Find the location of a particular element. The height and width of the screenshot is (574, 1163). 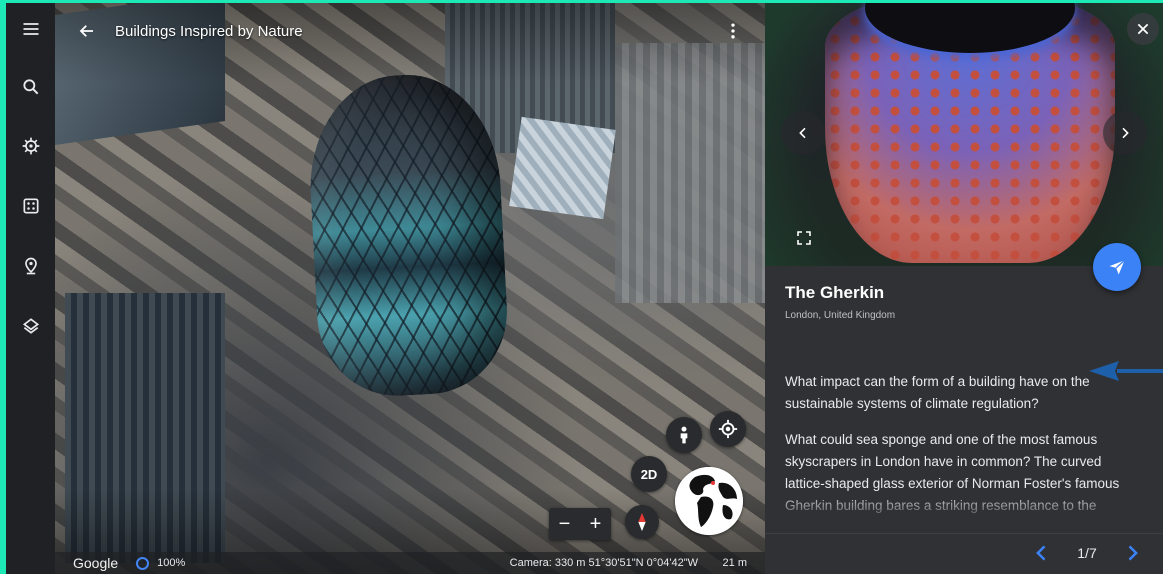

previous-photo-button is located at coordinates (803, 133).